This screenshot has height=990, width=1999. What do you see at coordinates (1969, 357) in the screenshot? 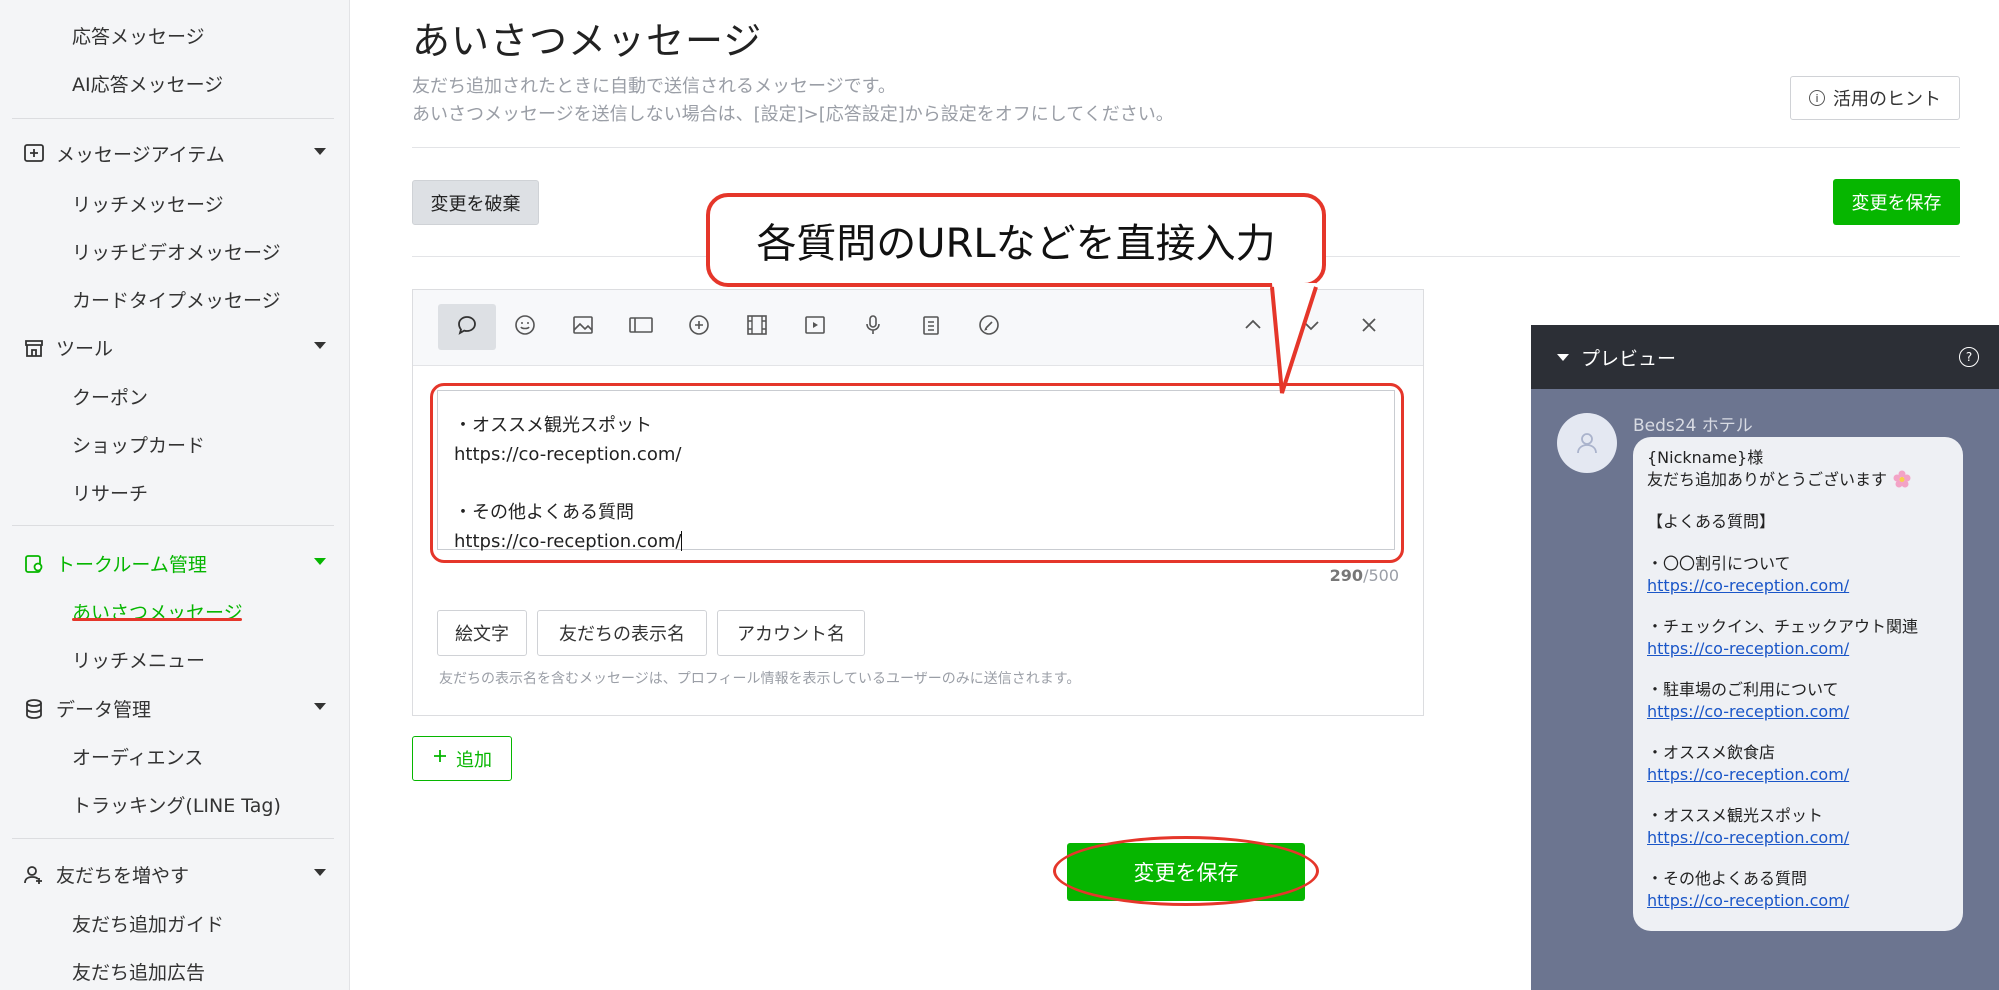
I see `help-icon: ?` at bounding box center [1969, 357].